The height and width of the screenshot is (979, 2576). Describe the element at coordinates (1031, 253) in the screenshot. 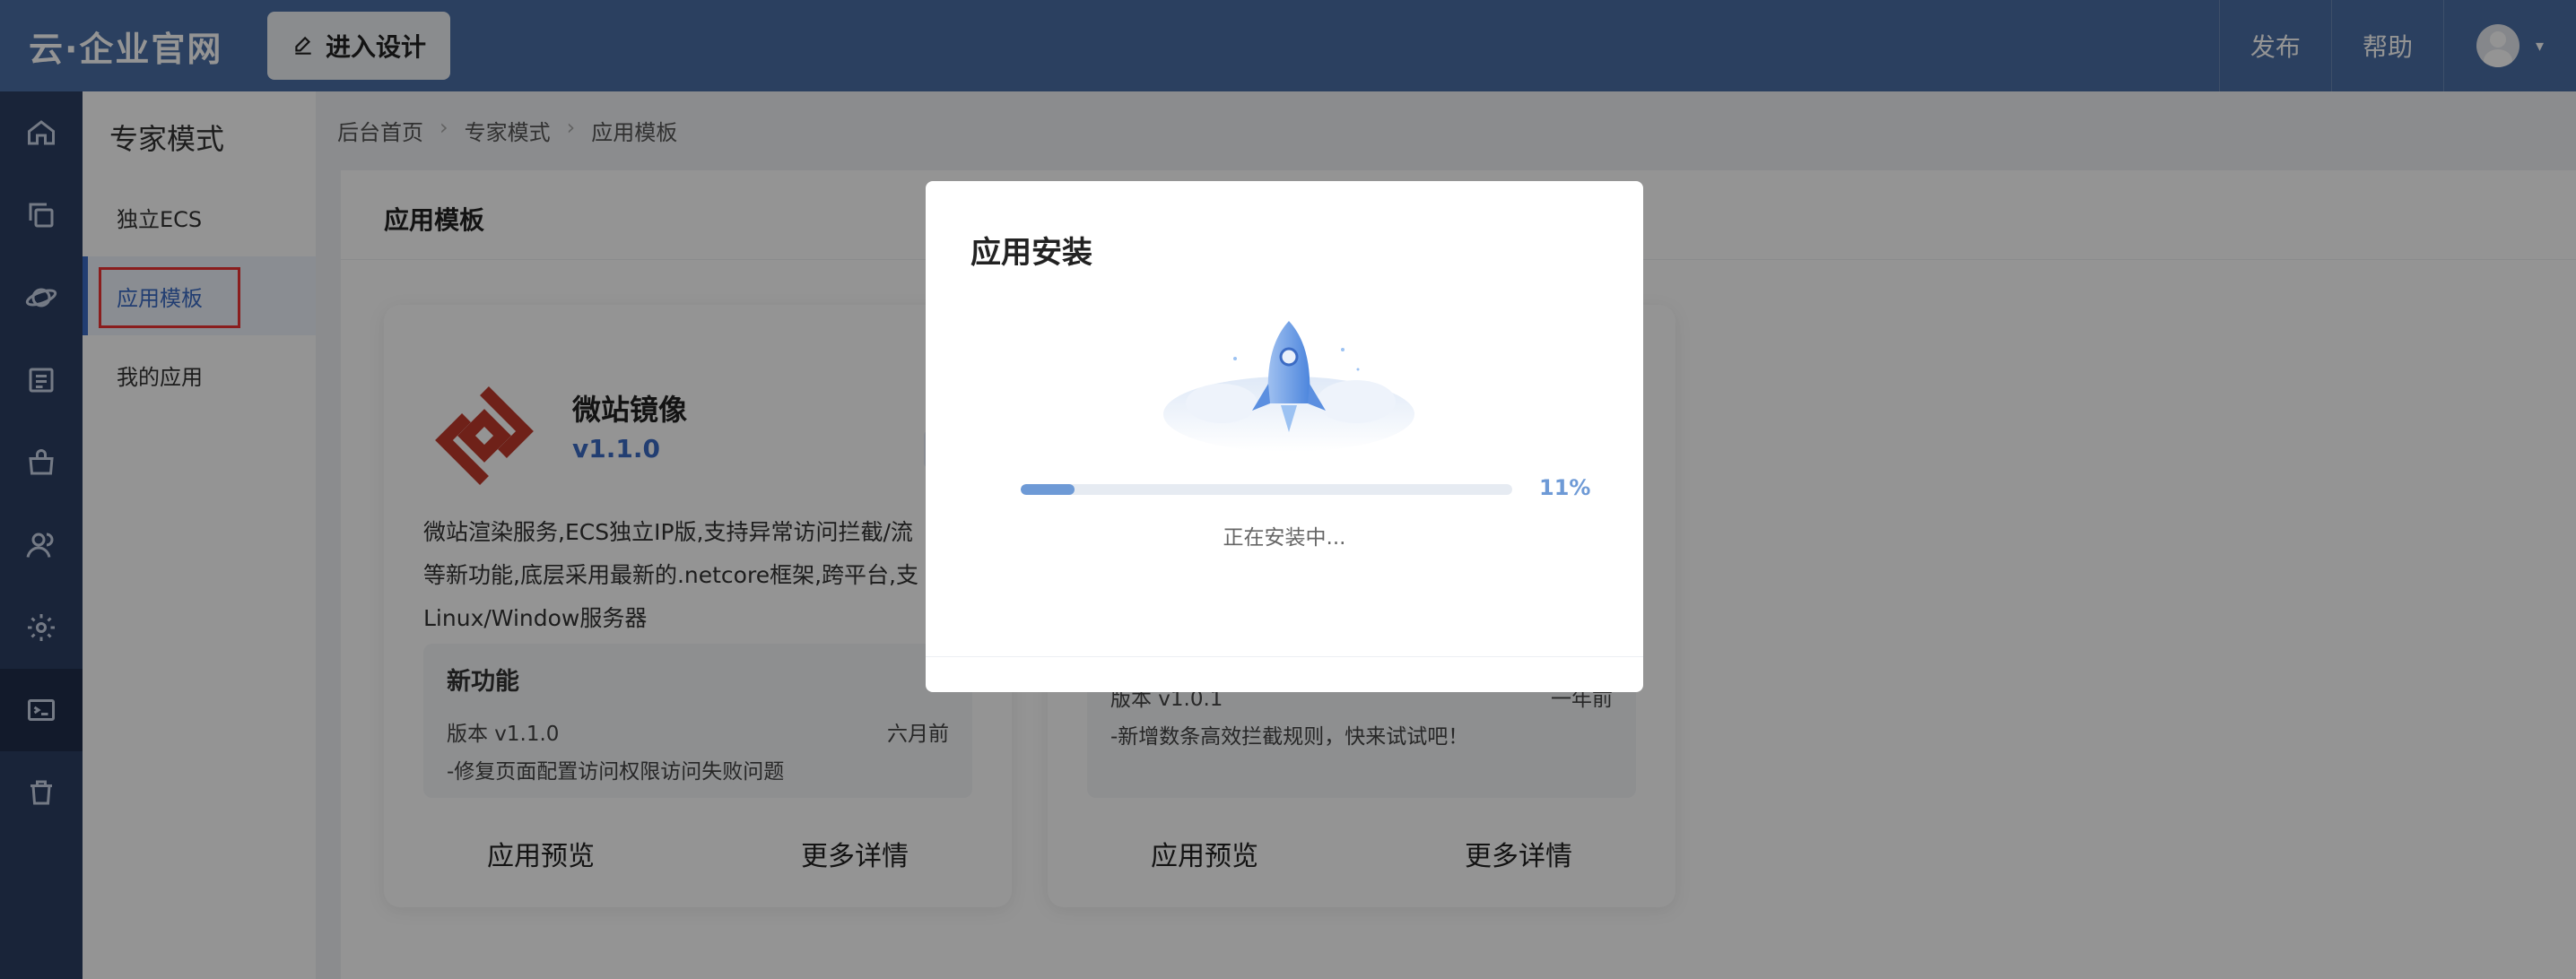

I see `dialog-title: 应用安装` at that location.